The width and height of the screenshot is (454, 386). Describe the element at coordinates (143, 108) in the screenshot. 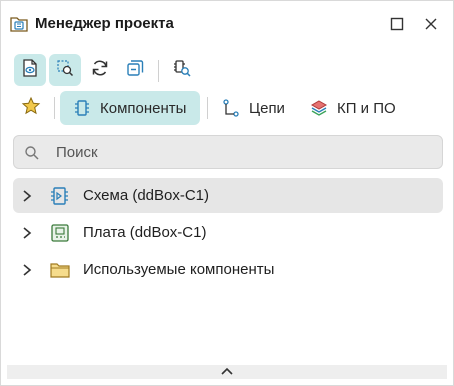

I see `tab-label: Компоненты` at that location.